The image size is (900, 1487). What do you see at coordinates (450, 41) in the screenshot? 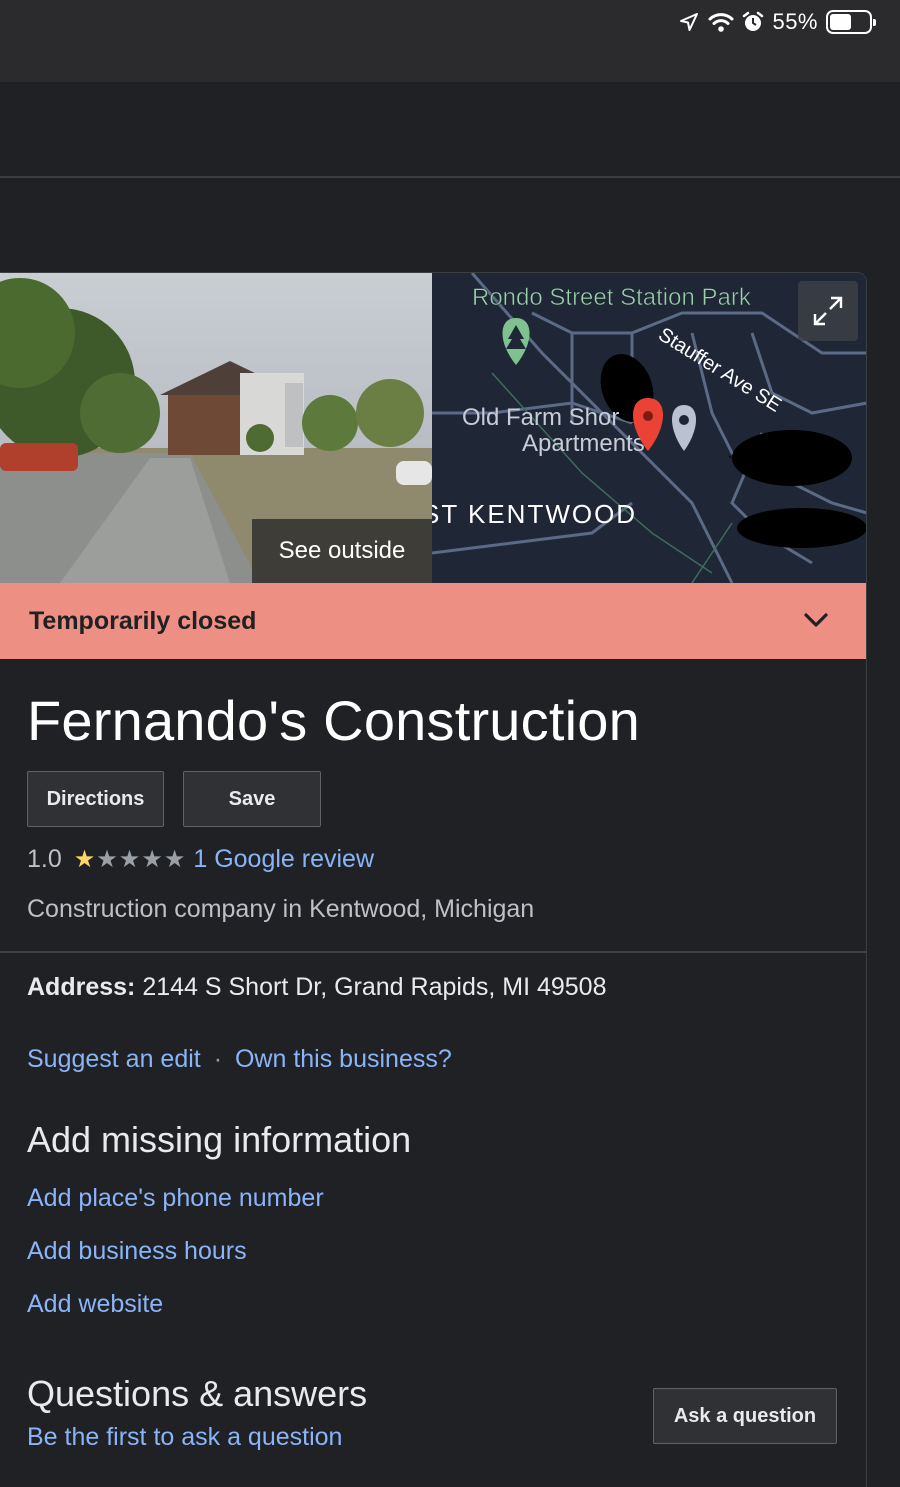
I see `device-status-bar: 55%` at bounding box center [450, 41].